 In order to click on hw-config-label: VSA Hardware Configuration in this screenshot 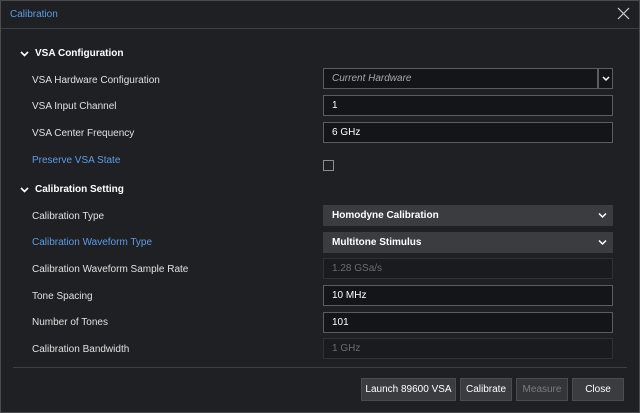, I will do `click(96, 80)`.